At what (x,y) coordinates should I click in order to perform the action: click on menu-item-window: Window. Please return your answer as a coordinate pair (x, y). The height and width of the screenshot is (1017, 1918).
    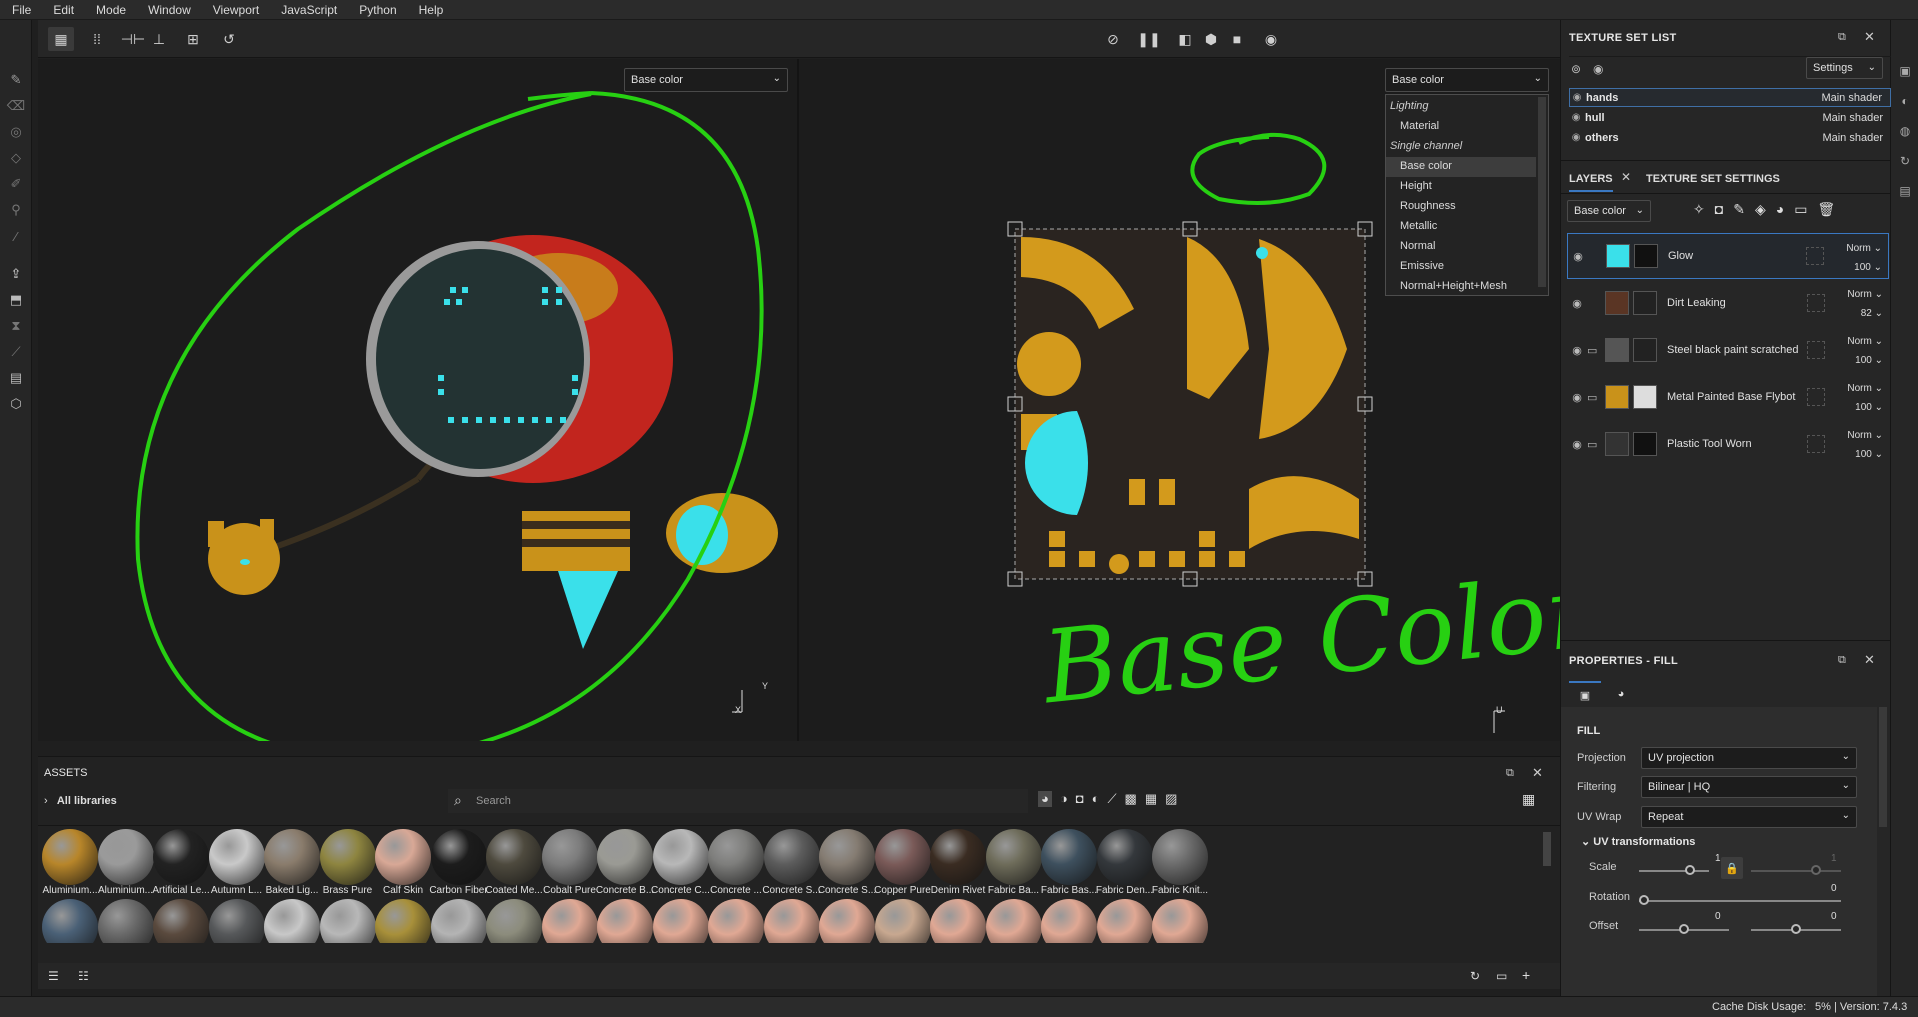
    Looking at the image, I should click on (169, 10).